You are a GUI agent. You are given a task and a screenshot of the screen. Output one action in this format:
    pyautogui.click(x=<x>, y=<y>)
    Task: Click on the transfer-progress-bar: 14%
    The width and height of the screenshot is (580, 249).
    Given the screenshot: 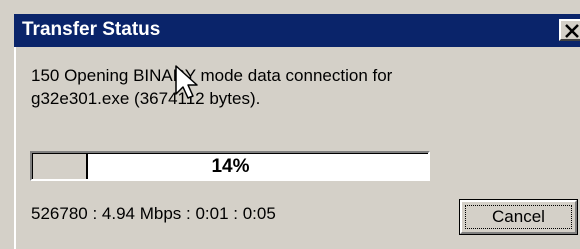 What is the action you would take?
    pyautogui.click(x=230, y=166)
    